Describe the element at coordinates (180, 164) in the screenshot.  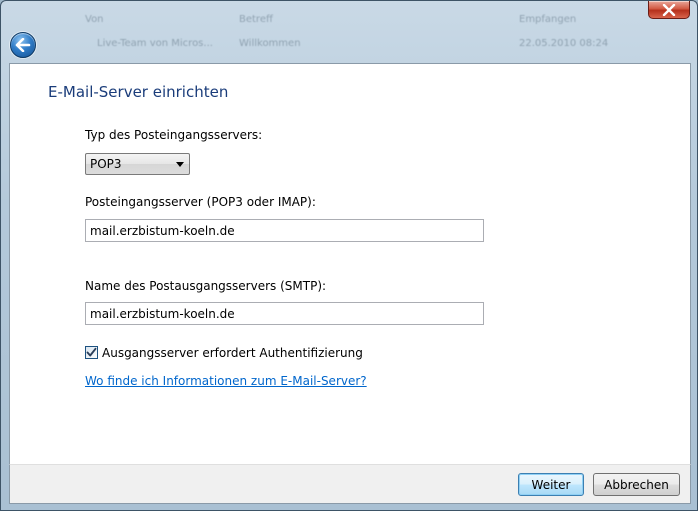
I see `chevron-down-icon` at that location.